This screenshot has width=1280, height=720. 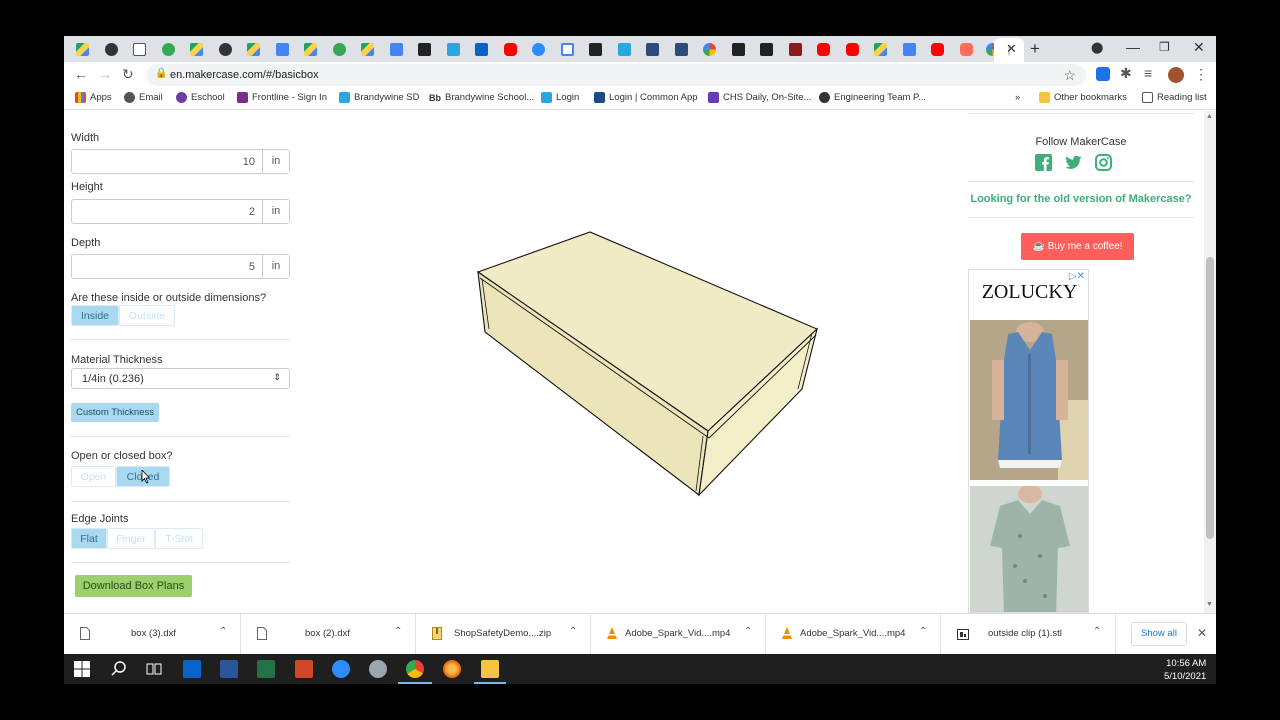 I want to click on tab-zoom, so click(x=538, y=49).